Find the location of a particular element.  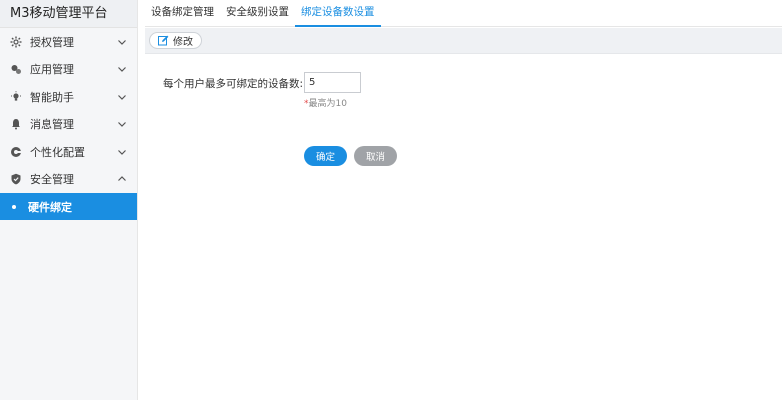

hint-text: 最高为10 is located at coordinates (327, 104).